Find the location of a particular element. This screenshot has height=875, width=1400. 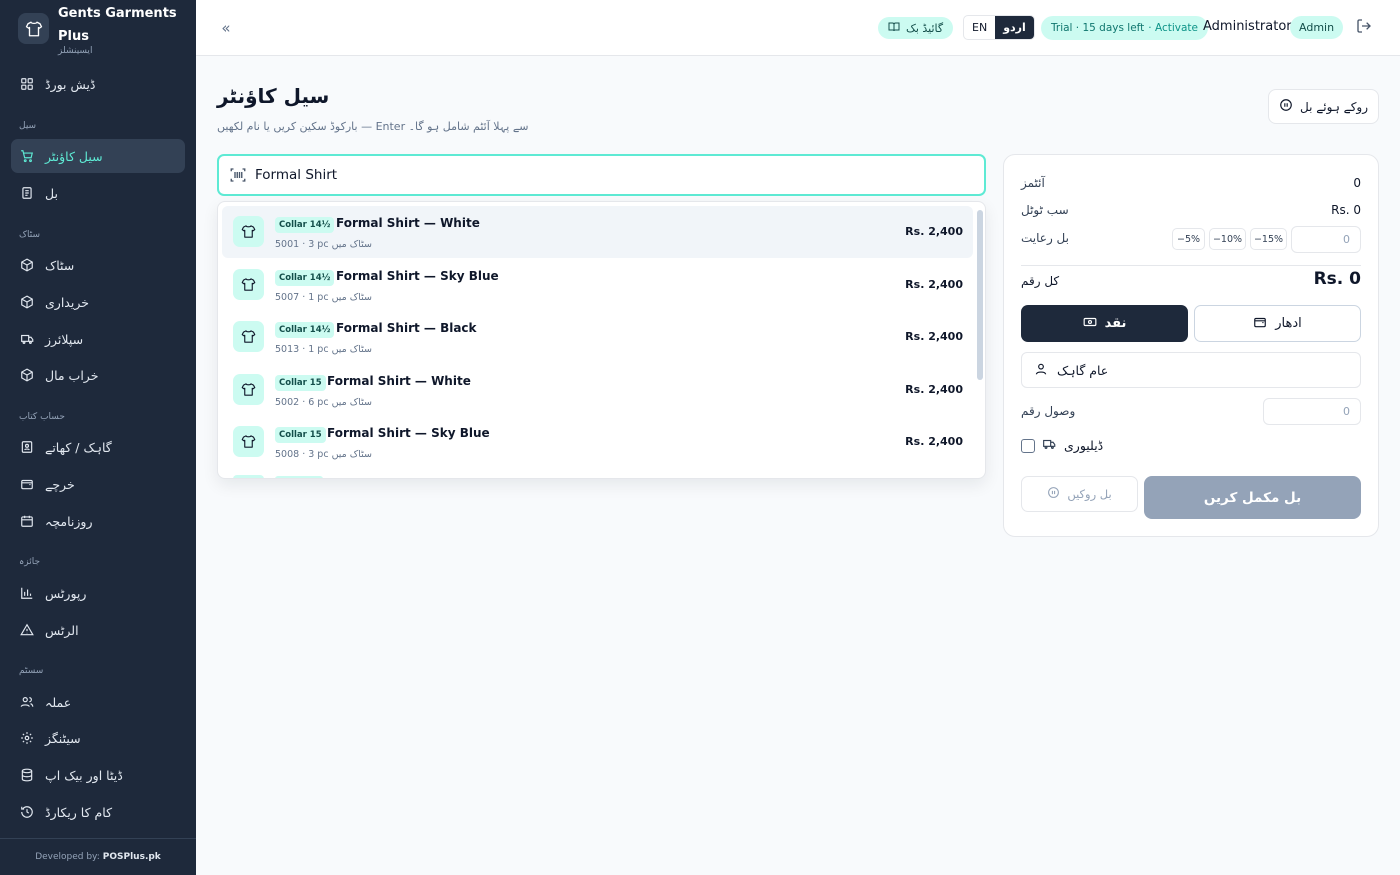

hold-bill-label: بل روکیں is located at coordinates (1089, 494).